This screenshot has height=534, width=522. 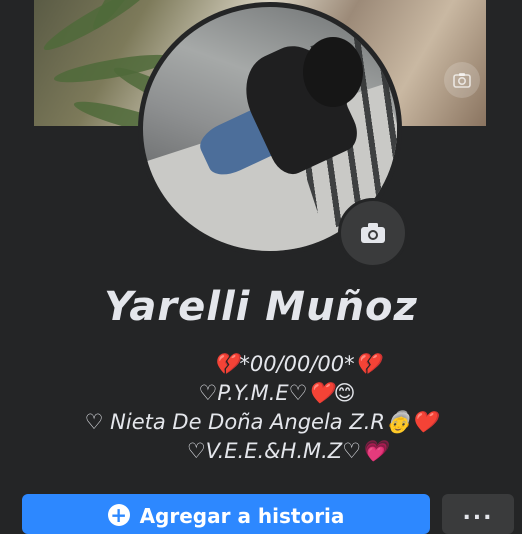 I want to click on add-story-button: + Agregar a historia, so click(x=226, y=514).